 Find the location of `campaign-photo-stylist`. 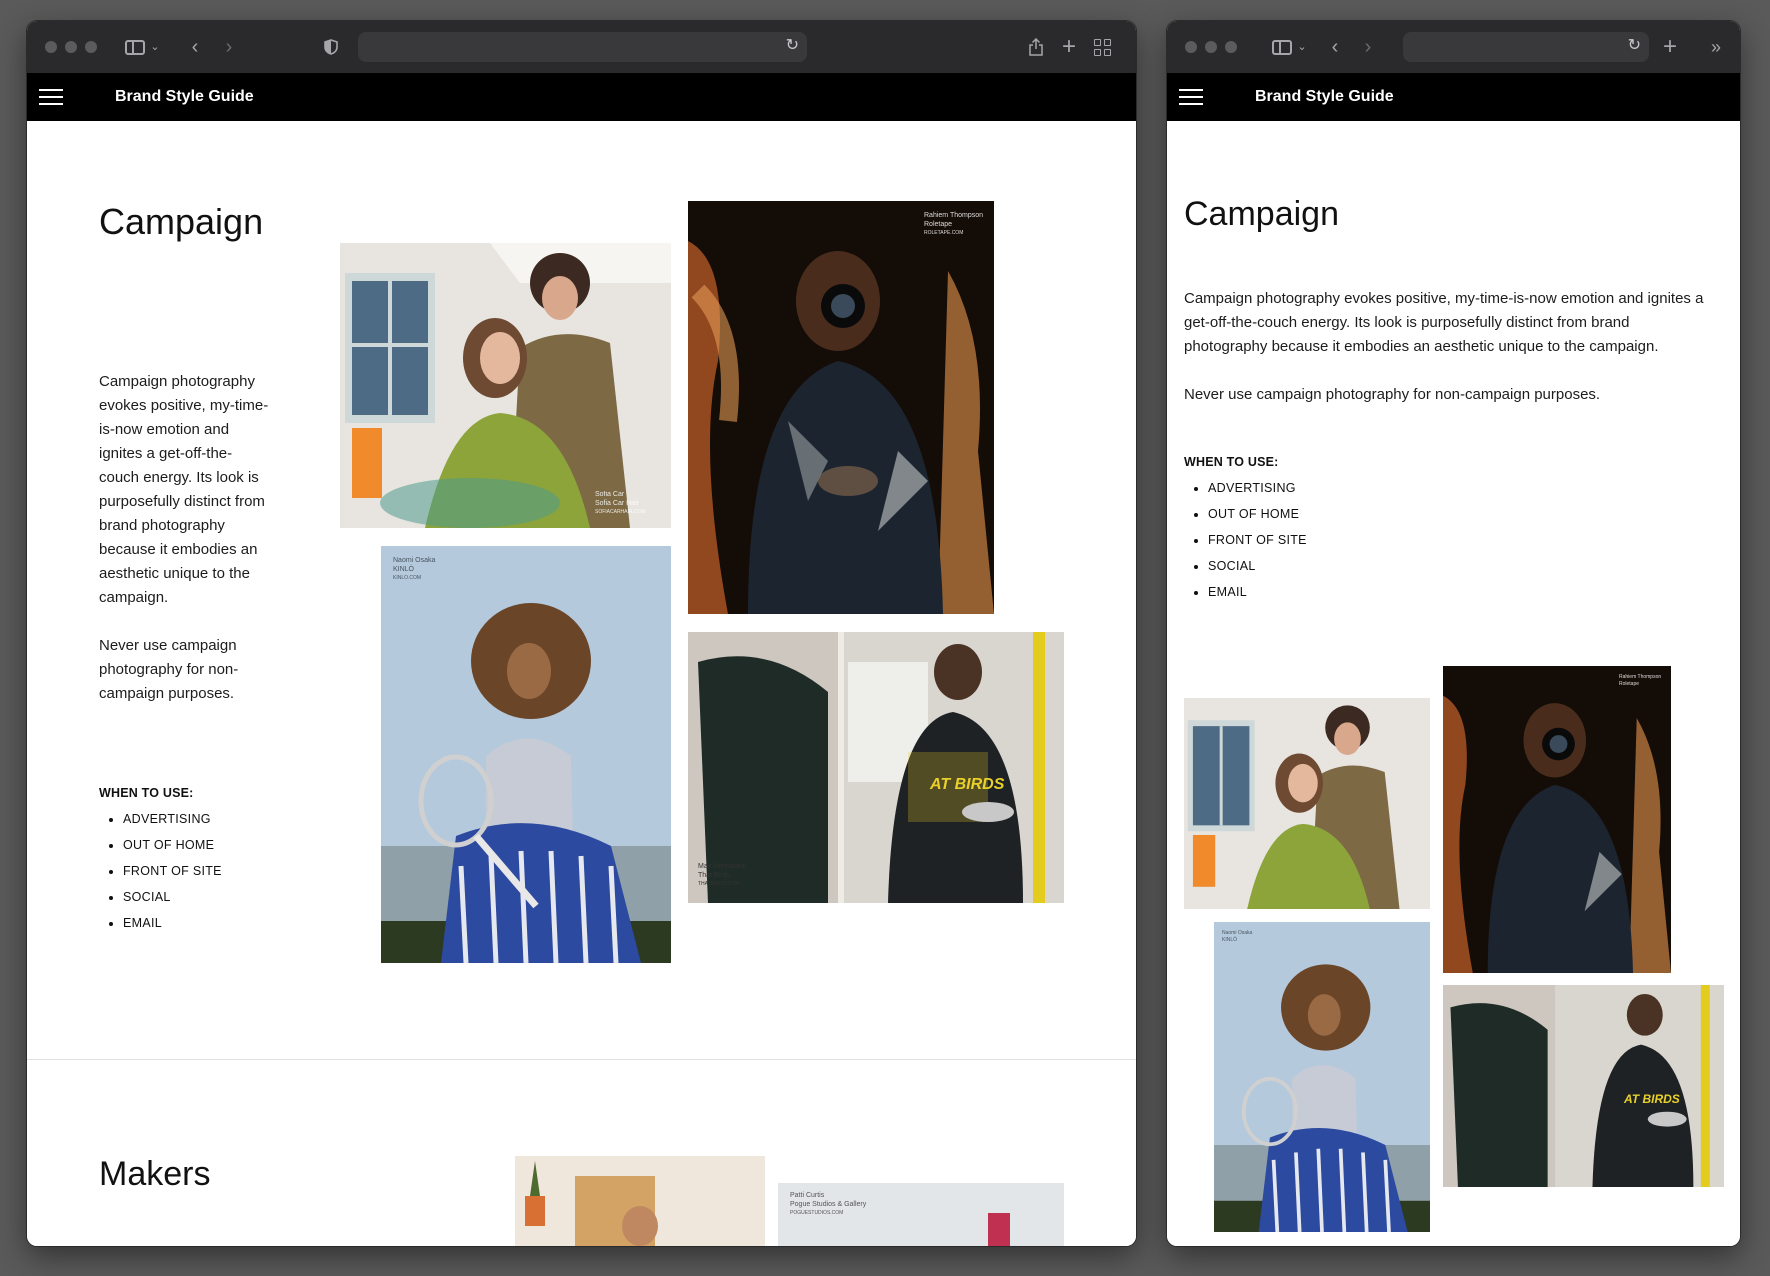

campaign-photo-stylist is located at coordinates (1307, 803).